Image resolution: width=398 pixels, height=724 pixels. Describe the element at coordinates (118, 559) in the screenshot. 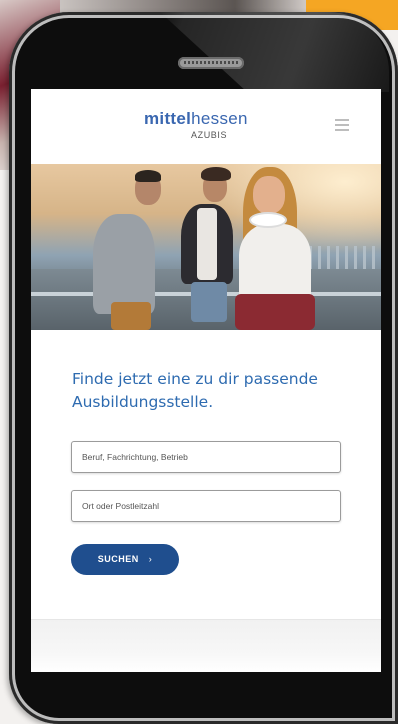

I see `search-button-label: SUCHEN` at that location.